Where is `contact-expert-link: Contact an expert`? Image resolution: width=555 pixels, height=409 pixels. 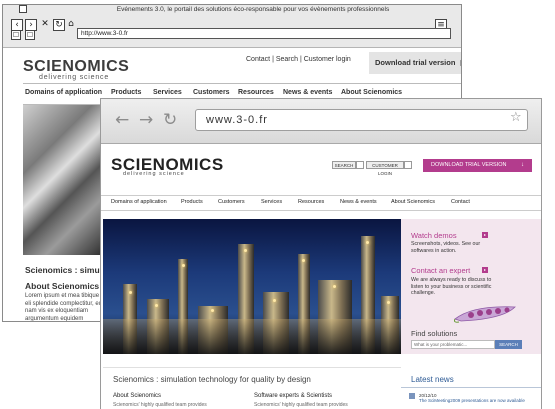 contact-expert-link: Contact an expert is located at coordinates (440, 270).